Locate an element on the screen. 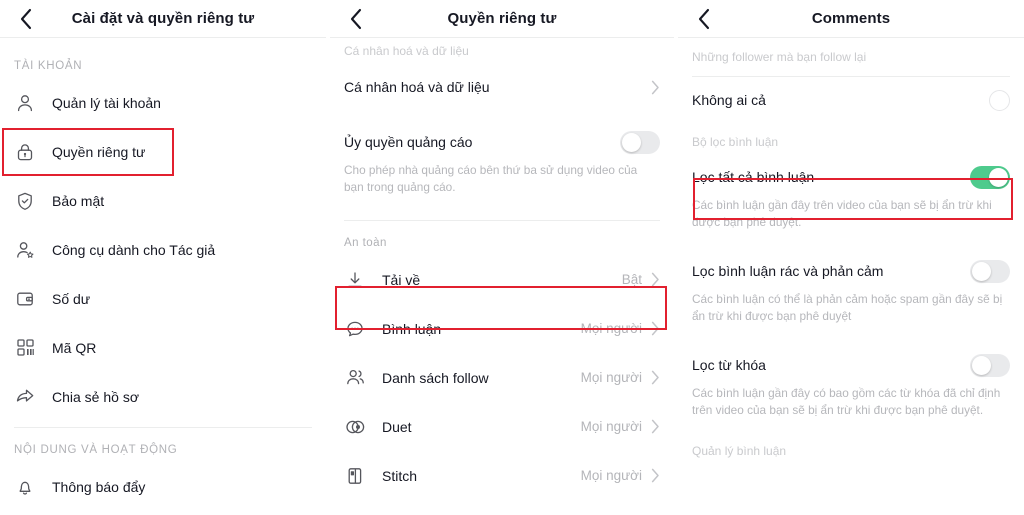 This screenshot has height=515, width=1024. panel1-header: Cài đặt và quyền riêng tư is located at coordinates (163, 19).